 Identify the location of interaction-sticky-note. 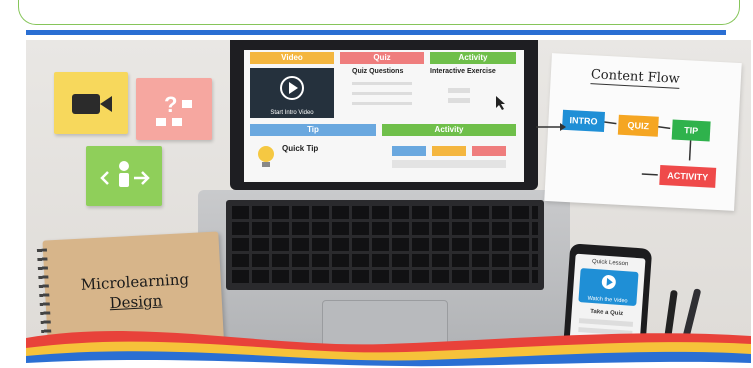
(124, 176).